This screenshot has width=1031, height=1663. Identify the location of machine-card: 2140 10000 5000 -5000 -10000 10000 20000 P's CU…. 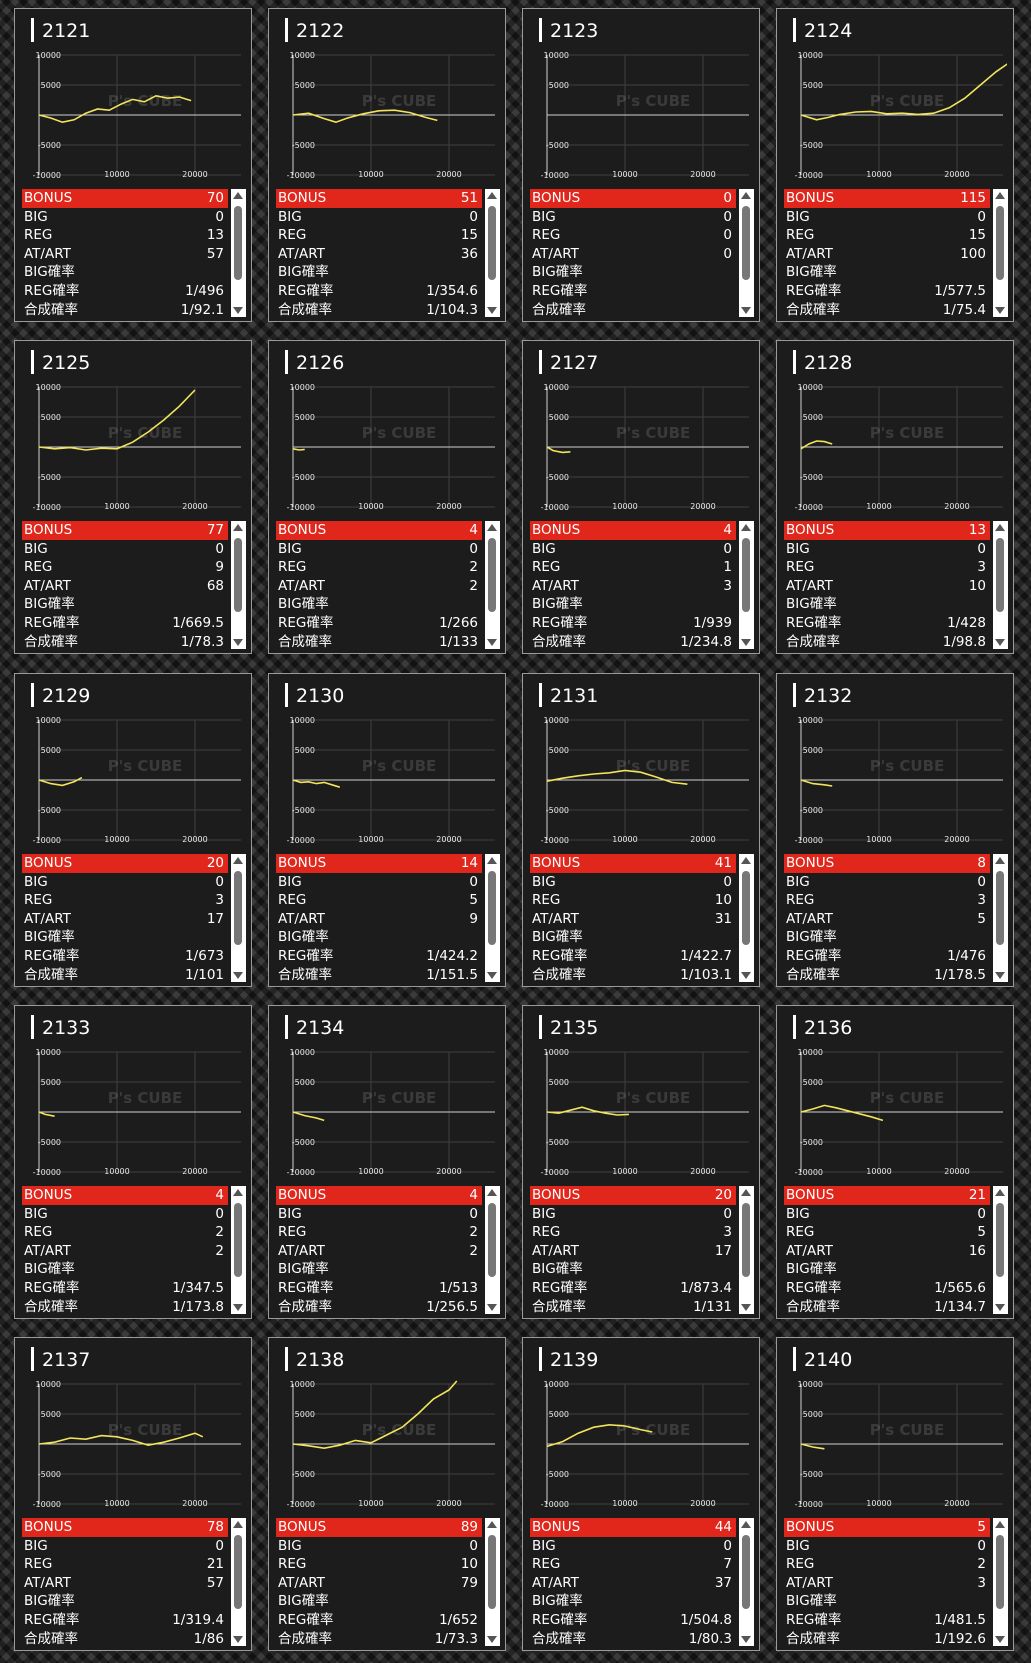
(895, 1494).